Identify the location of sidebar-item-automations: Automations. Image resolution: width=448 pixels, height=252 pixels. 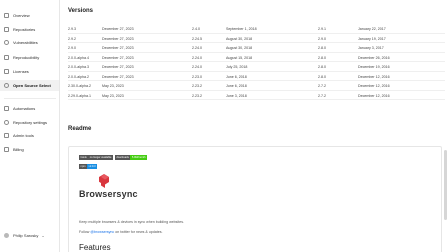
(29, 108).